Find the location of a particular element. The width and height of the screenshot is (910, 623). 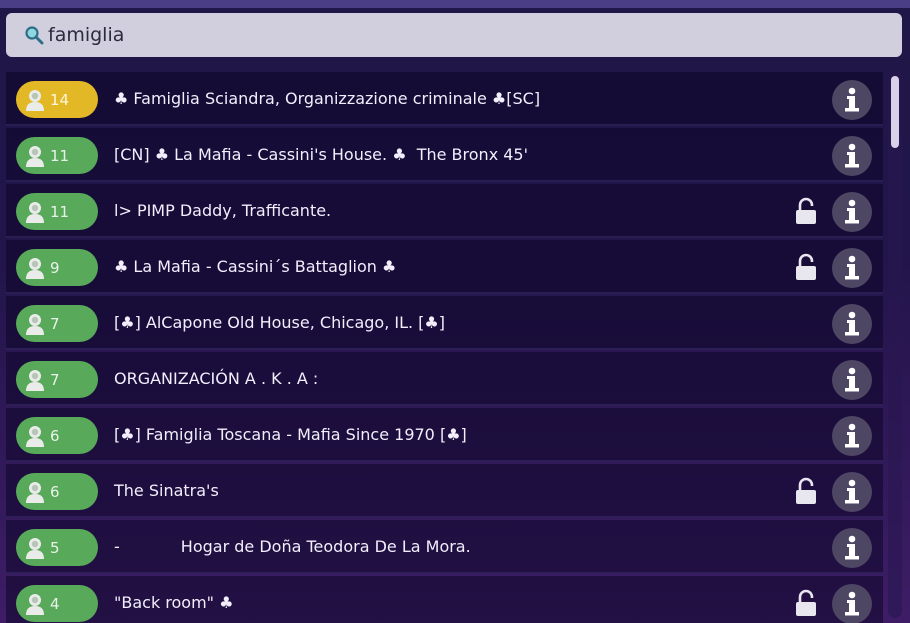

scrollbar is located at coordinates (895, 345).